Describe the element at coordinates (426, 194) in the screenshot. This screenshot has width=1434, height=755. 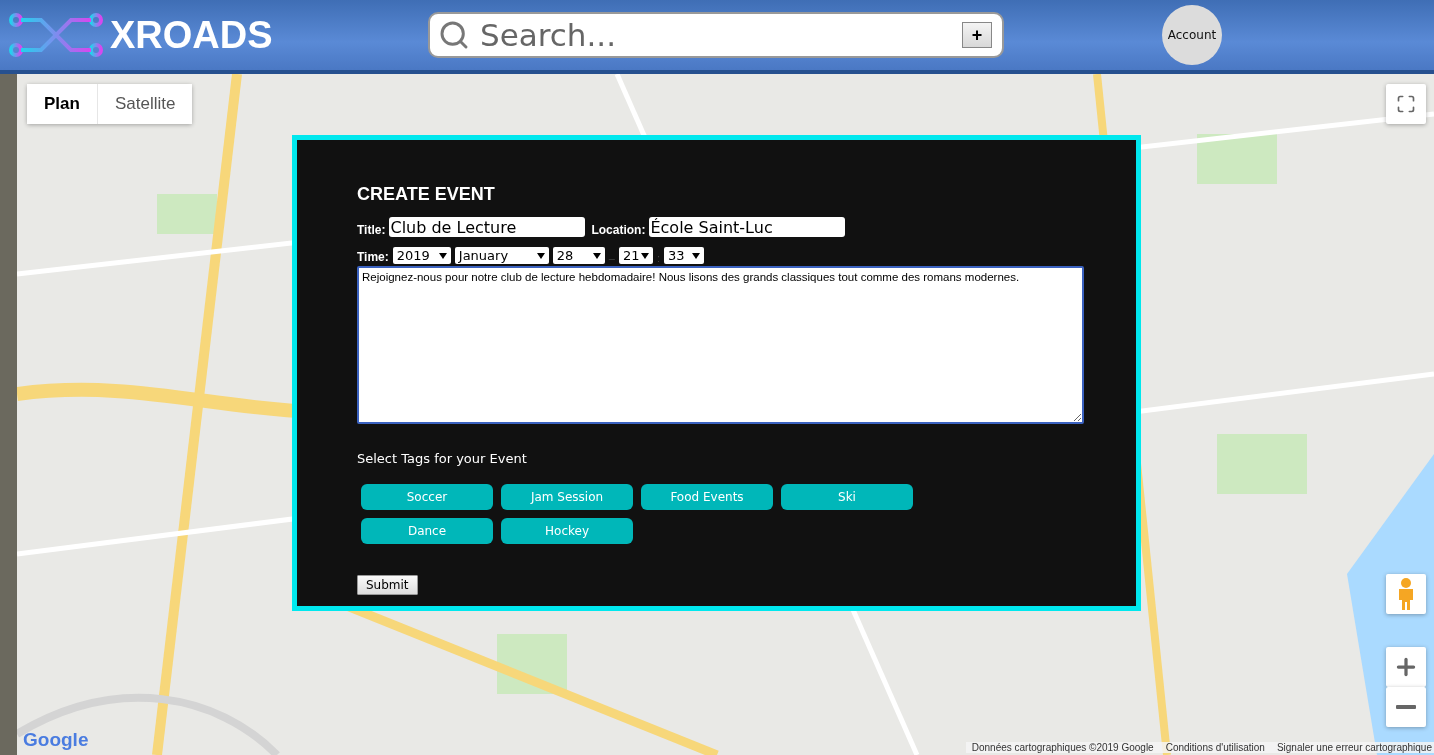
I see `dialog-title: CREATE EVENT` at that location.